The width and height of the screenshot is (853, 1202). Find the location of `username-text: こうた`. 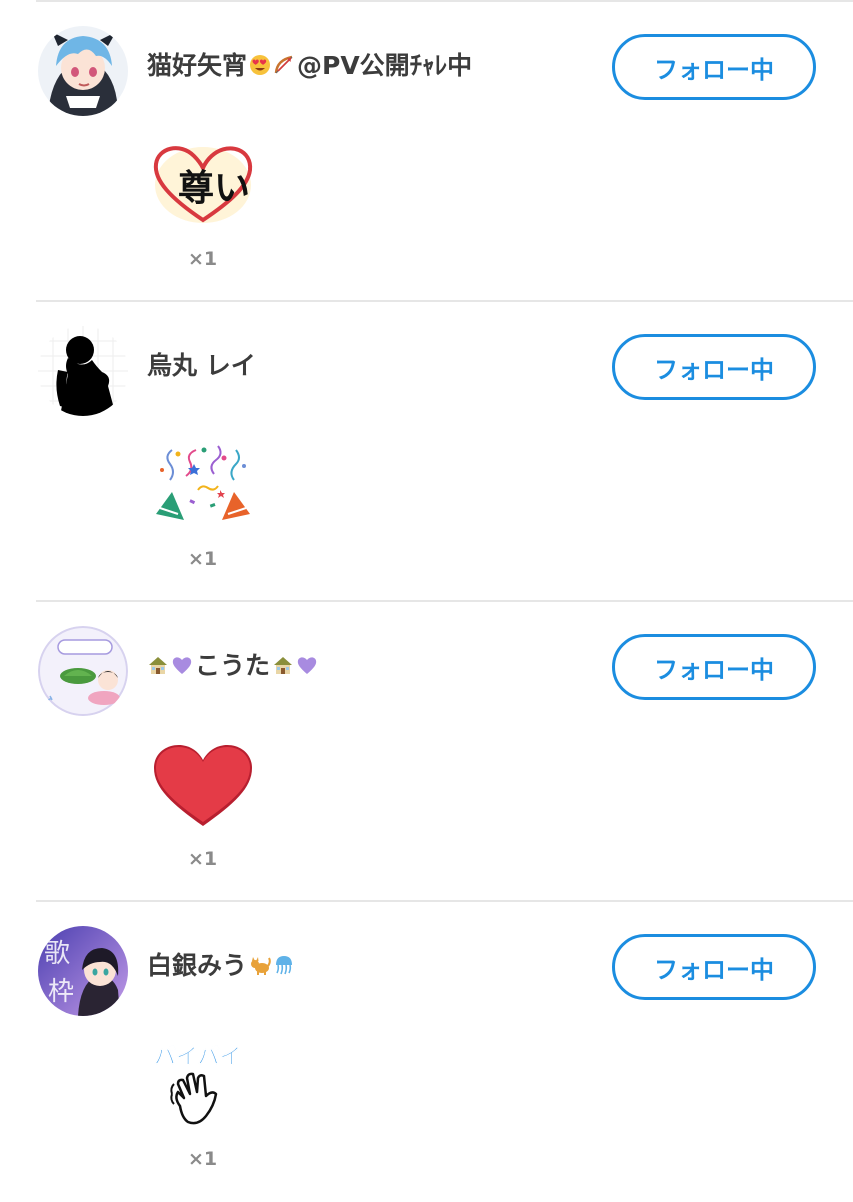

username-text: こうた is located at coordinates (233, 665).